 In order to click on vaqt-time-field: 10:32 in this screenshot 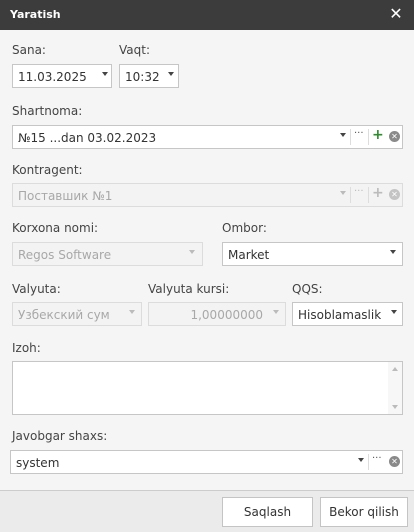, I will do `click(149, 76)`.